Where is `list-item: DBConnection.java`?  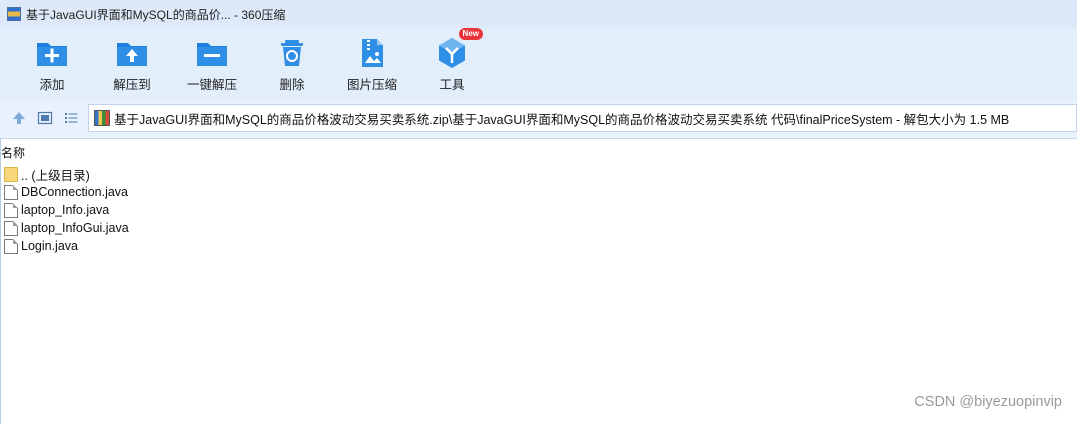
list-item: DBConnection.java is located at coordinates (66, 192).